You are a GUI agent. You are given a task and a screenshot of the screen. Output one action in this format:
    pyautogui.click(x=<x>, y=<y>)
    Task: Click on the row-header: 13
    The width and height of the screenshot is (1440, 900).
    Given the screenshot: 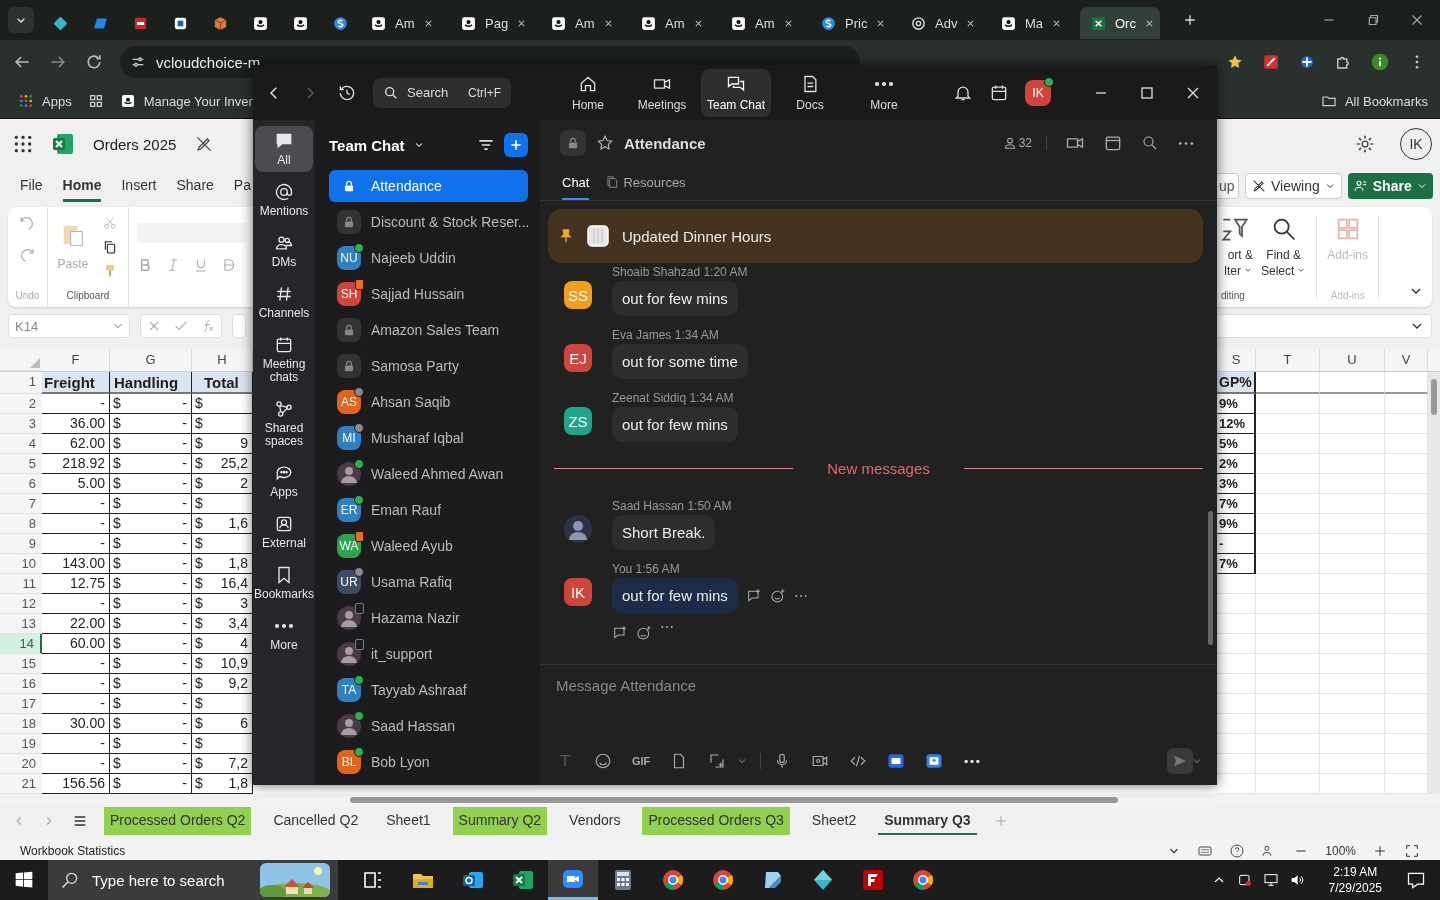 What is the action you would take?
    pyautogui.click(x=21, y=624)
    